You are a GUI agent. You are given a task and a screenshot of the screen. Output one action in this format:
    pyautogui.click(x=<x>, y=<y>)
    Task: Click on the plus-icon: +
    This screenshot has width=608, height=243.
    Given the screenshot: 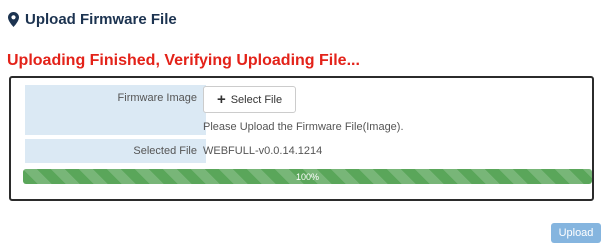 What is the action you would take?
    pyautogui.click(x=221, y=99)
    